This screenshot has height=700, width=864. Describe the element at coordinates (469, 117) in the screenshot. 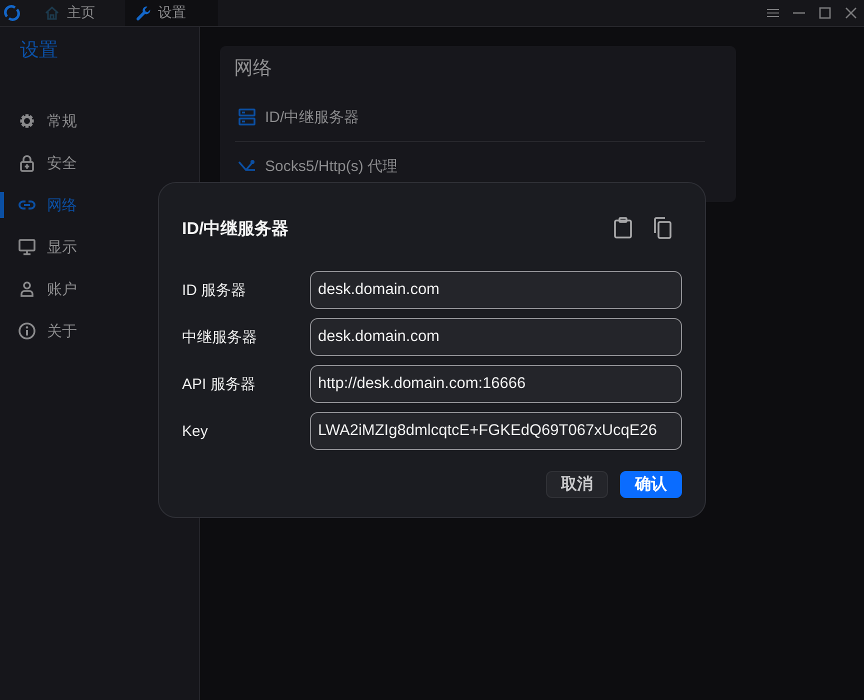

I see `settings-item: ID/中继服务器` at that location.